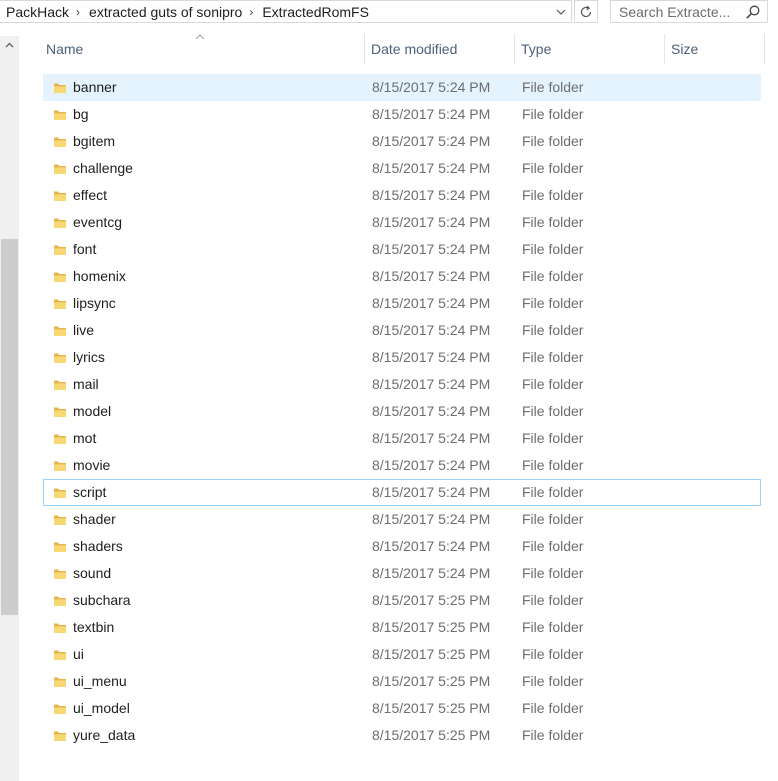 The width and height of the screenshot is (778, 781). Describe the element at coordinates (202, 49) in the screenshot. I see `column-header-name: Name` at that location.